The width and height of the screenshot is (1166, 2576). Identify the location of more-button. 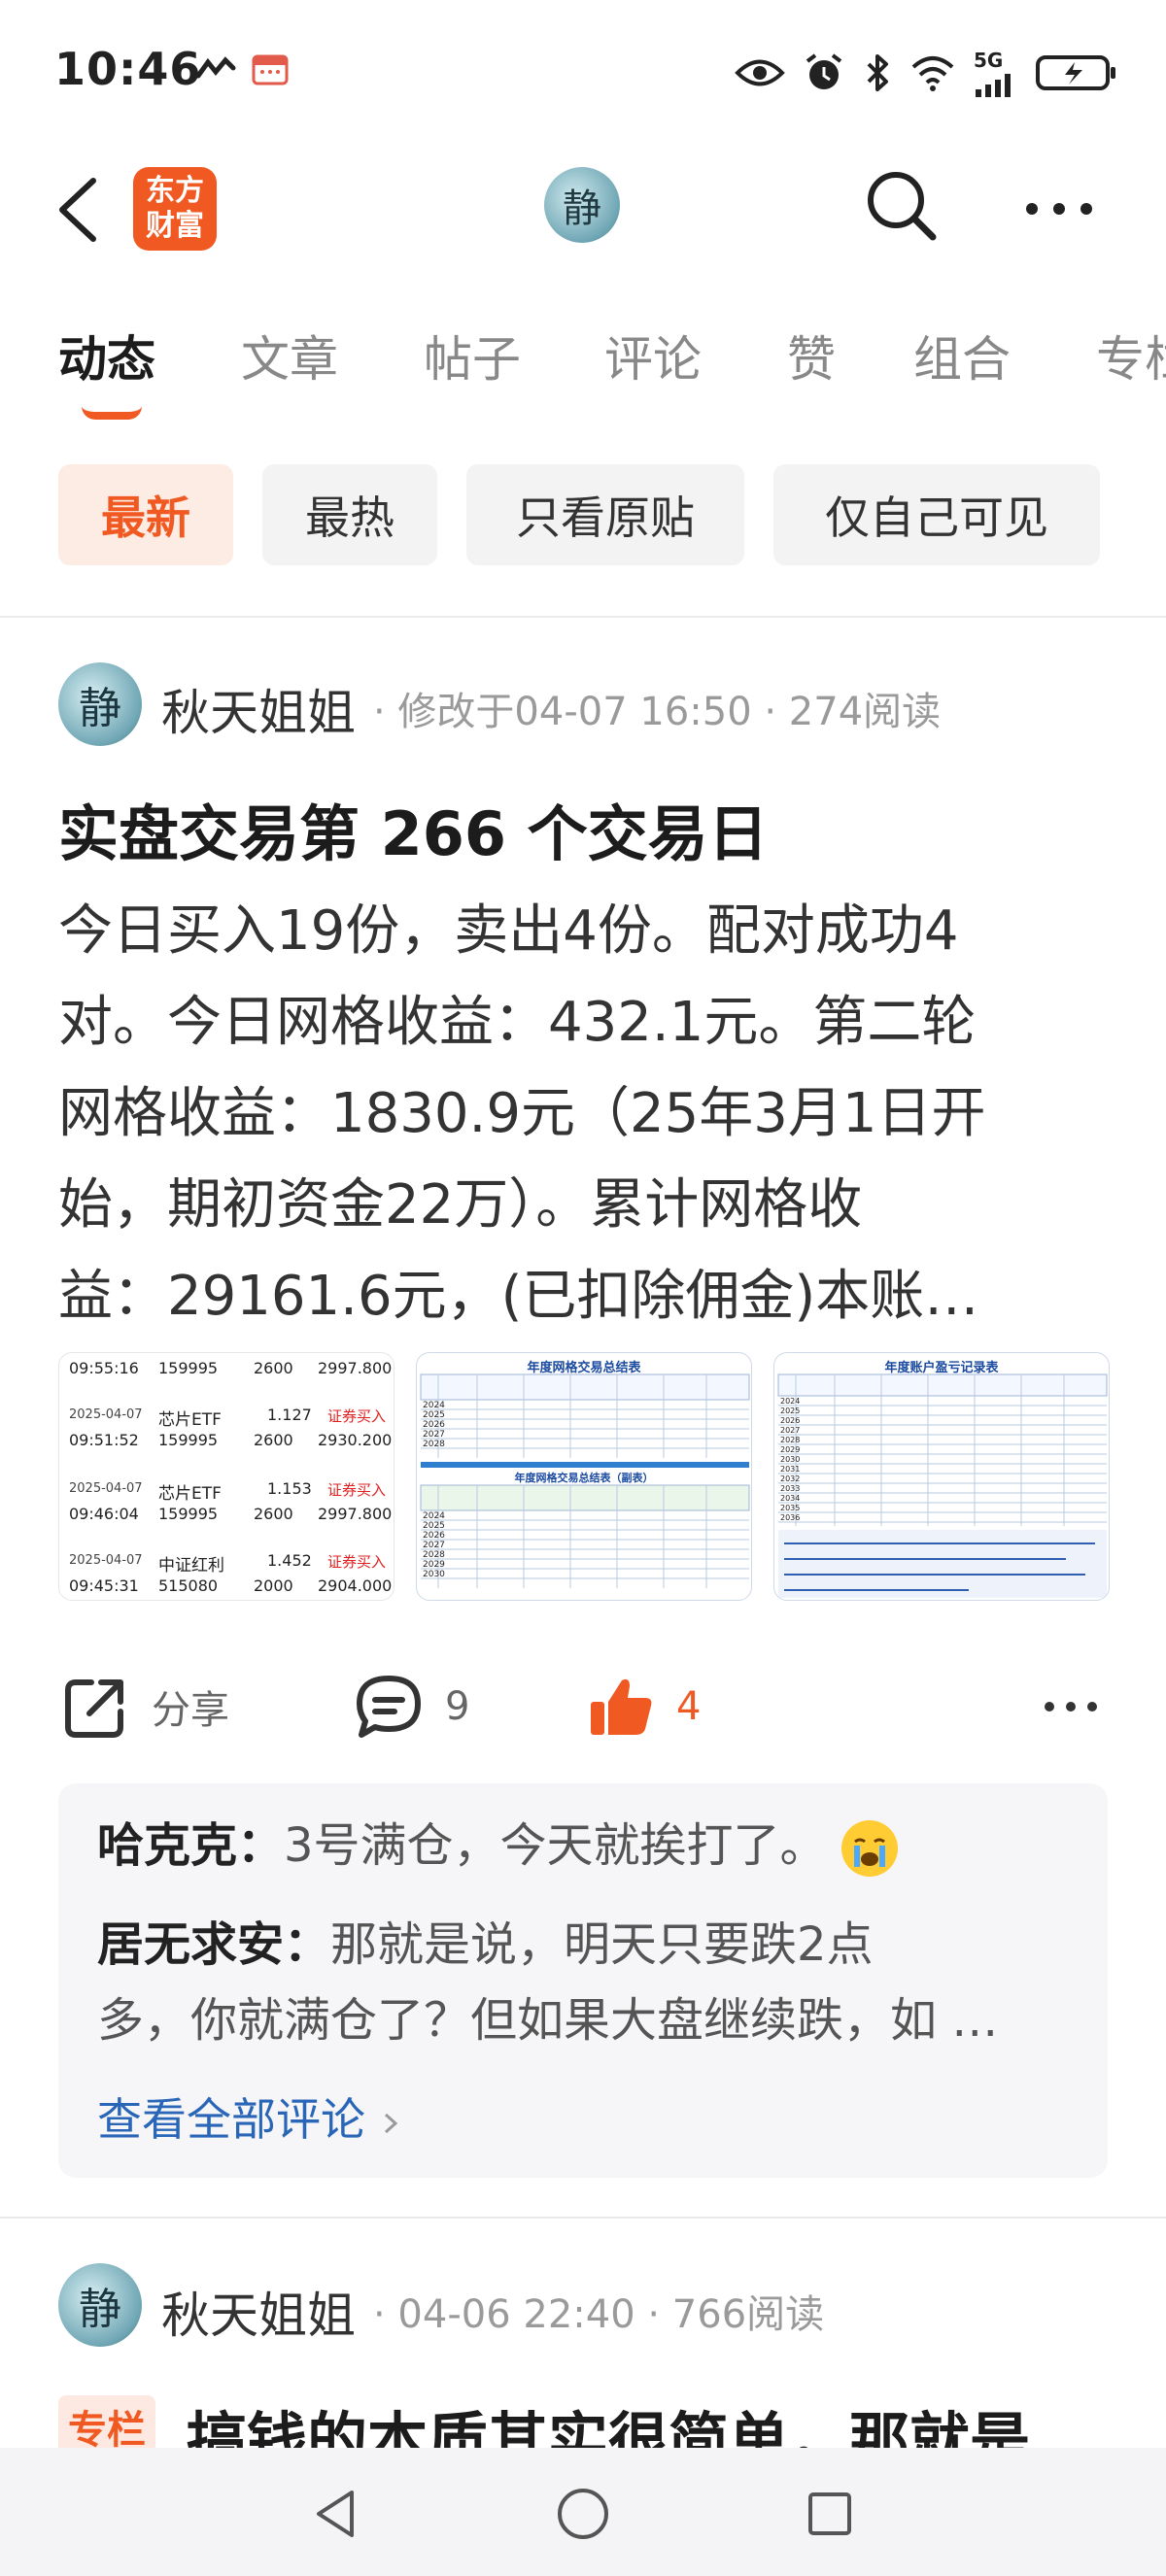
(1059, 209).